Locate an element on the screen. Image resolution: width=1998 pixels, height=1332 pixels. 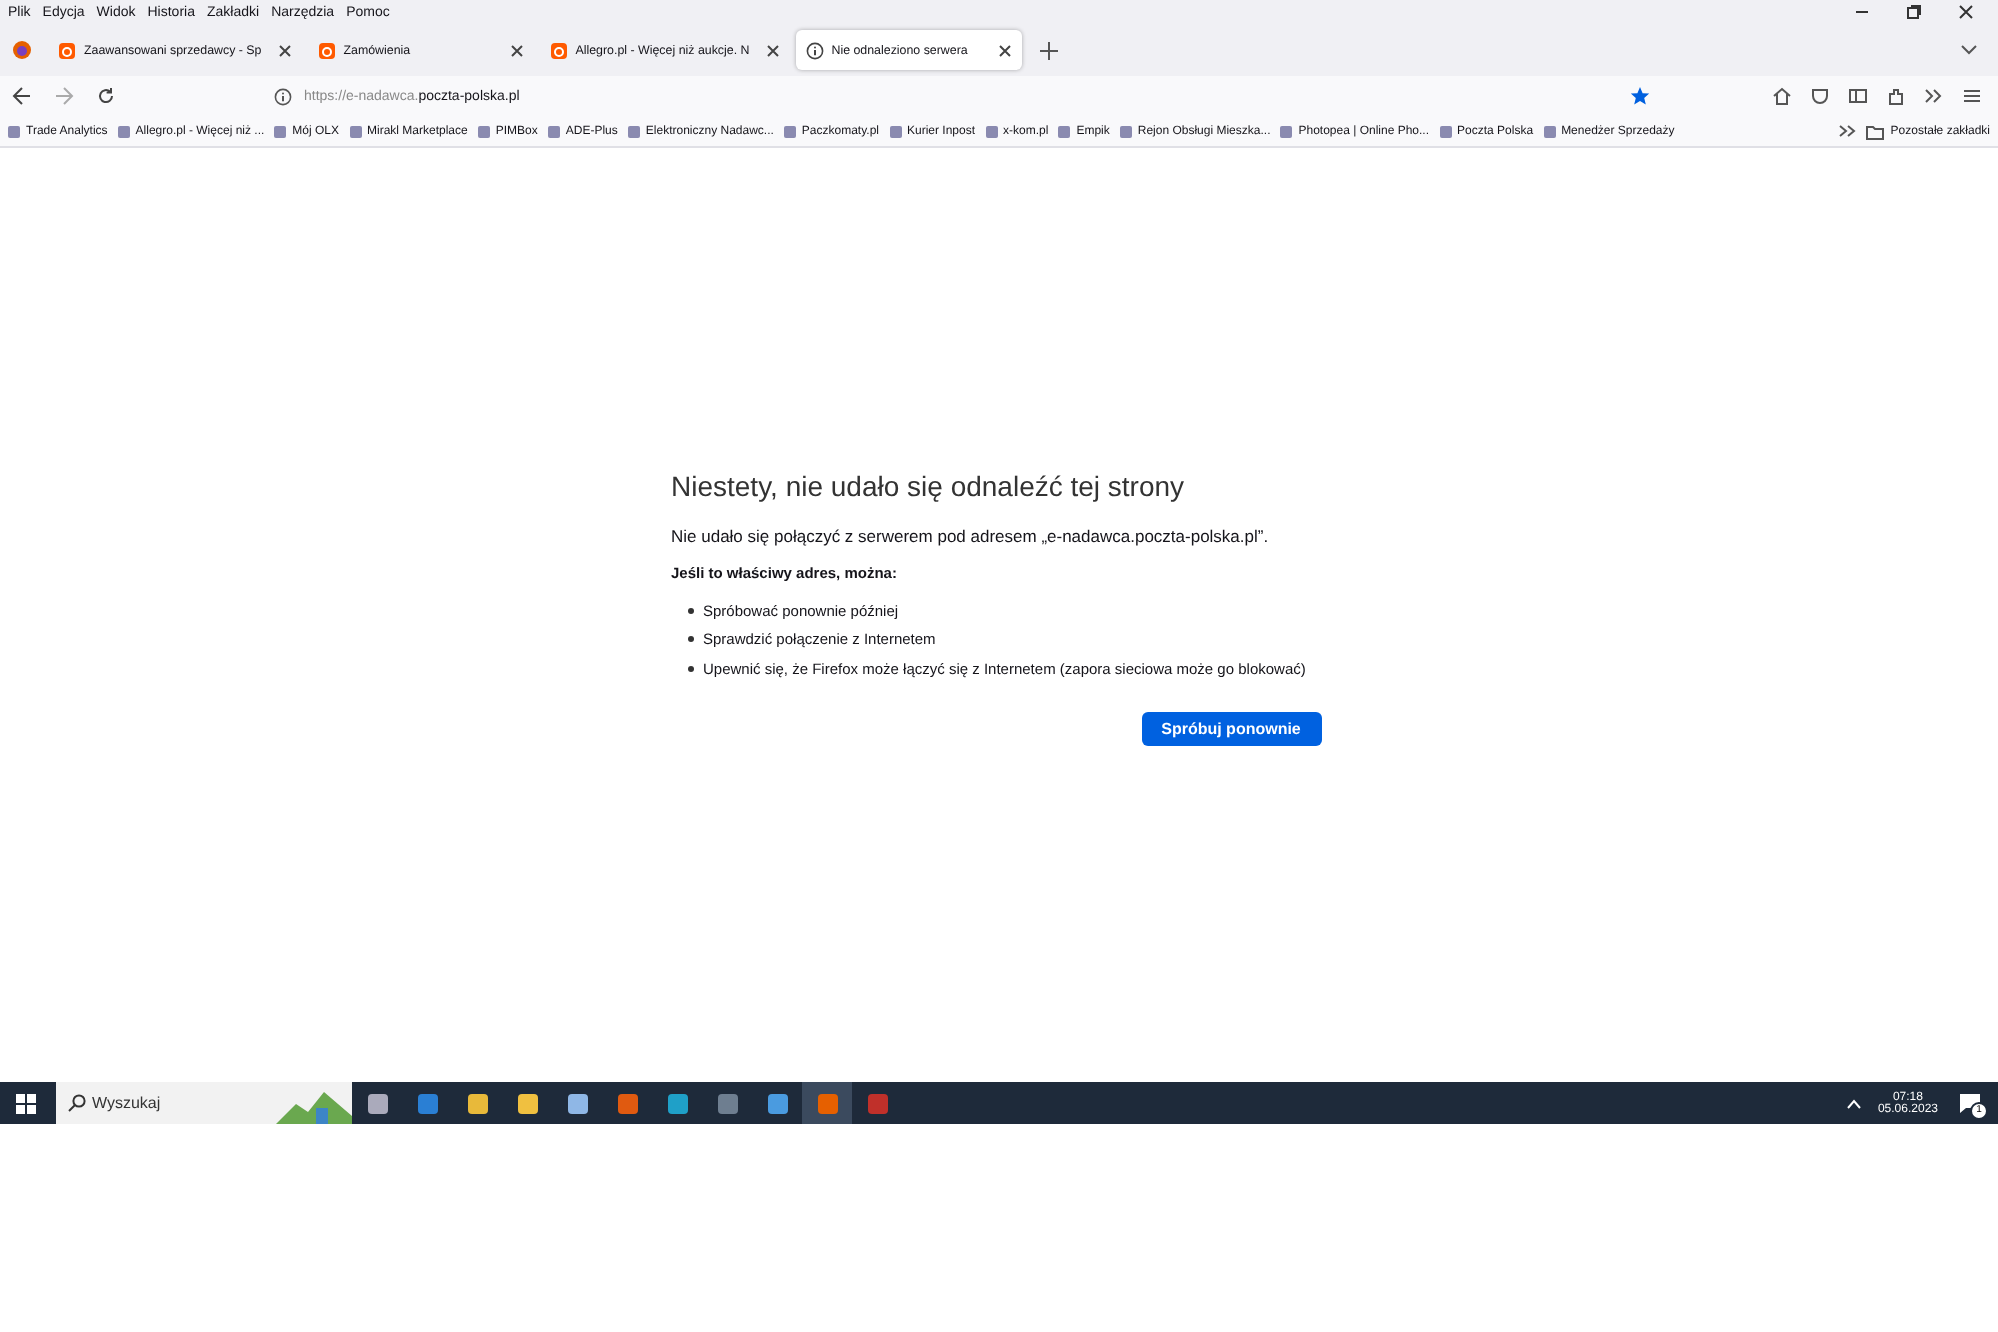
sidebar-icon is located at coordinates (1858, 96).